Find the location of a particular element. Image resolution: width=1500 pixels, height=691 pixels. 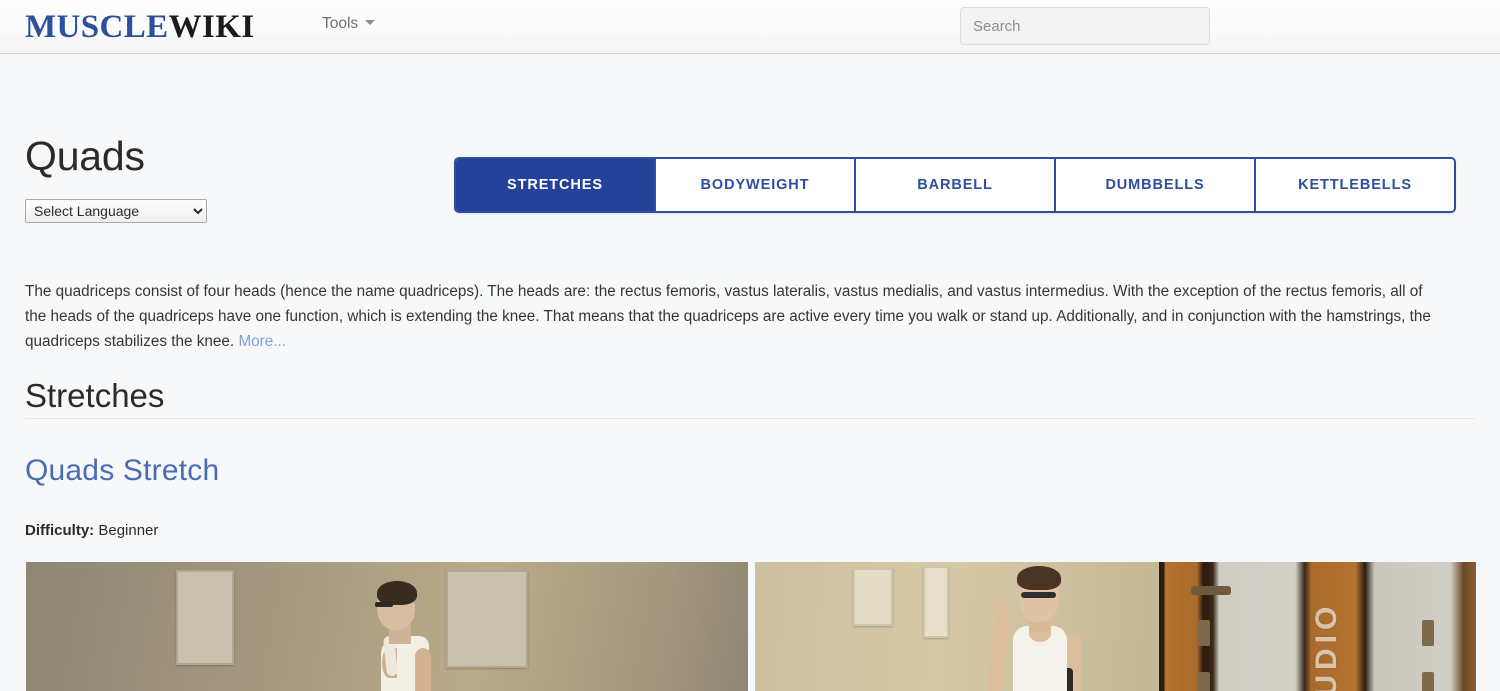

door-handle is located at coordinates (1211, 590).